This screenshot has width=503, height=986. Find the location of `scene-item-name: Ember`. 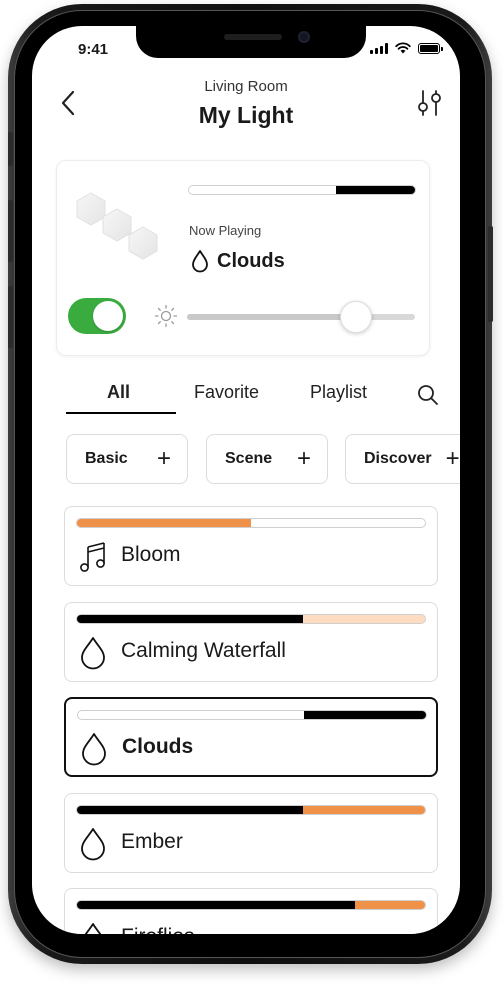

scene-item-name: Ember is located at coordinates (152, 841).